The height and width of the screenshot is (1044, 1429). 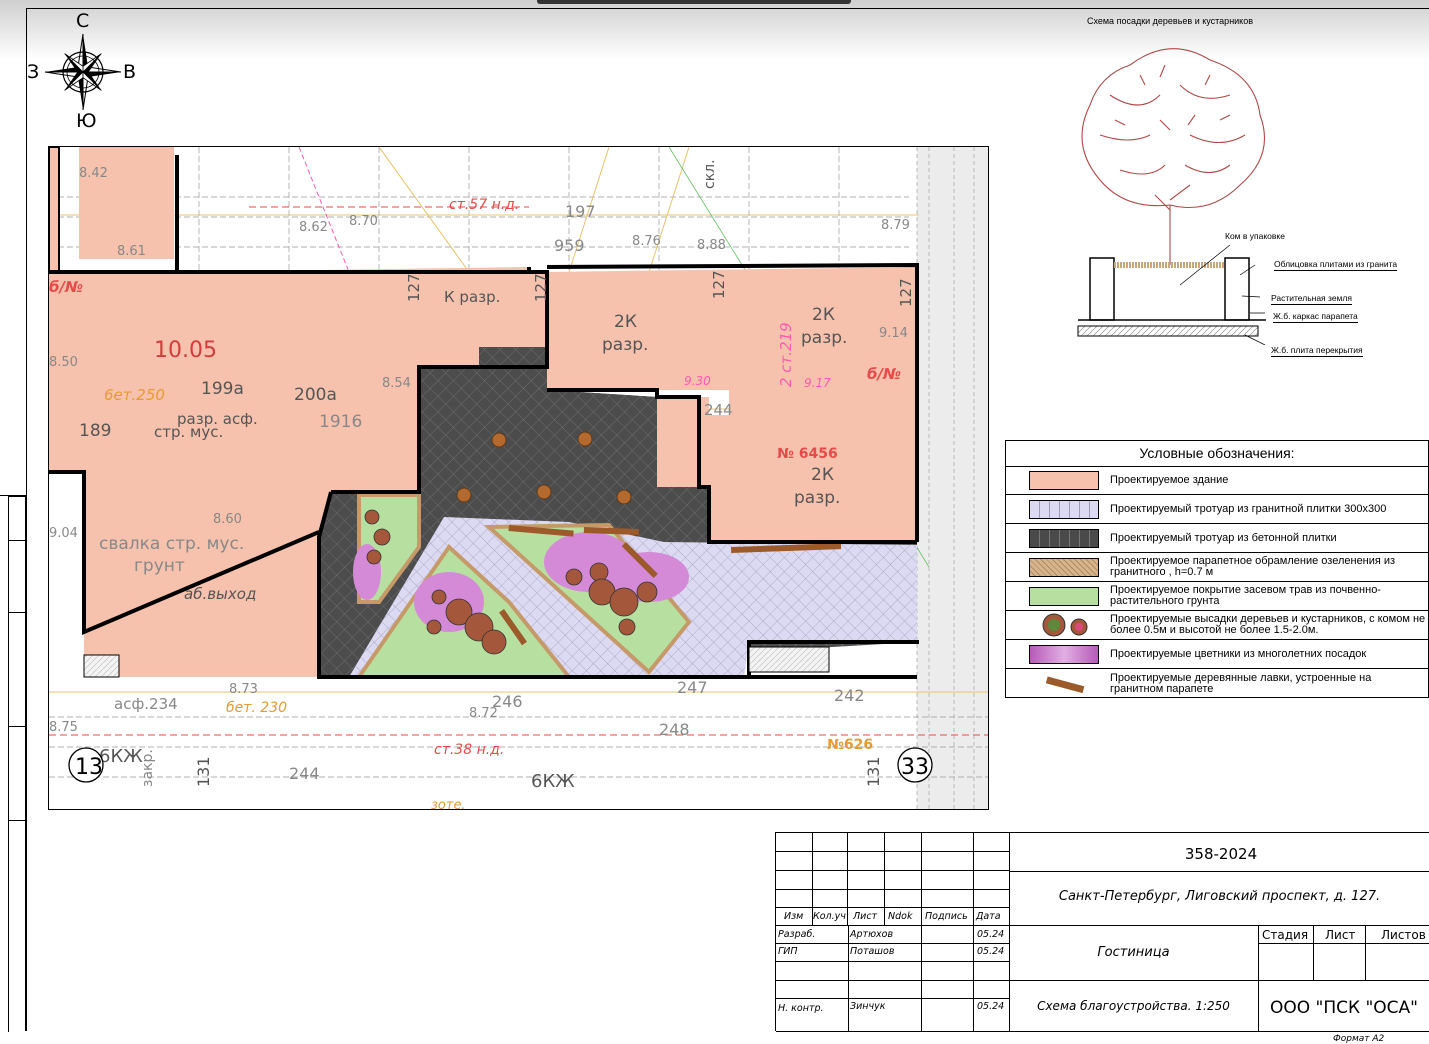 I want to click on 189-label: 189, so click(x=95, y=431).